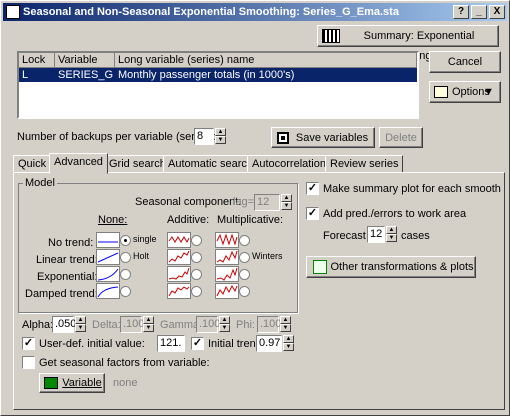 This screenshot has width=510, height=416. Describe the element at coordinates (286, 202) in the screenshot. I see `lag-spinner: ▲ ▼` at that location.